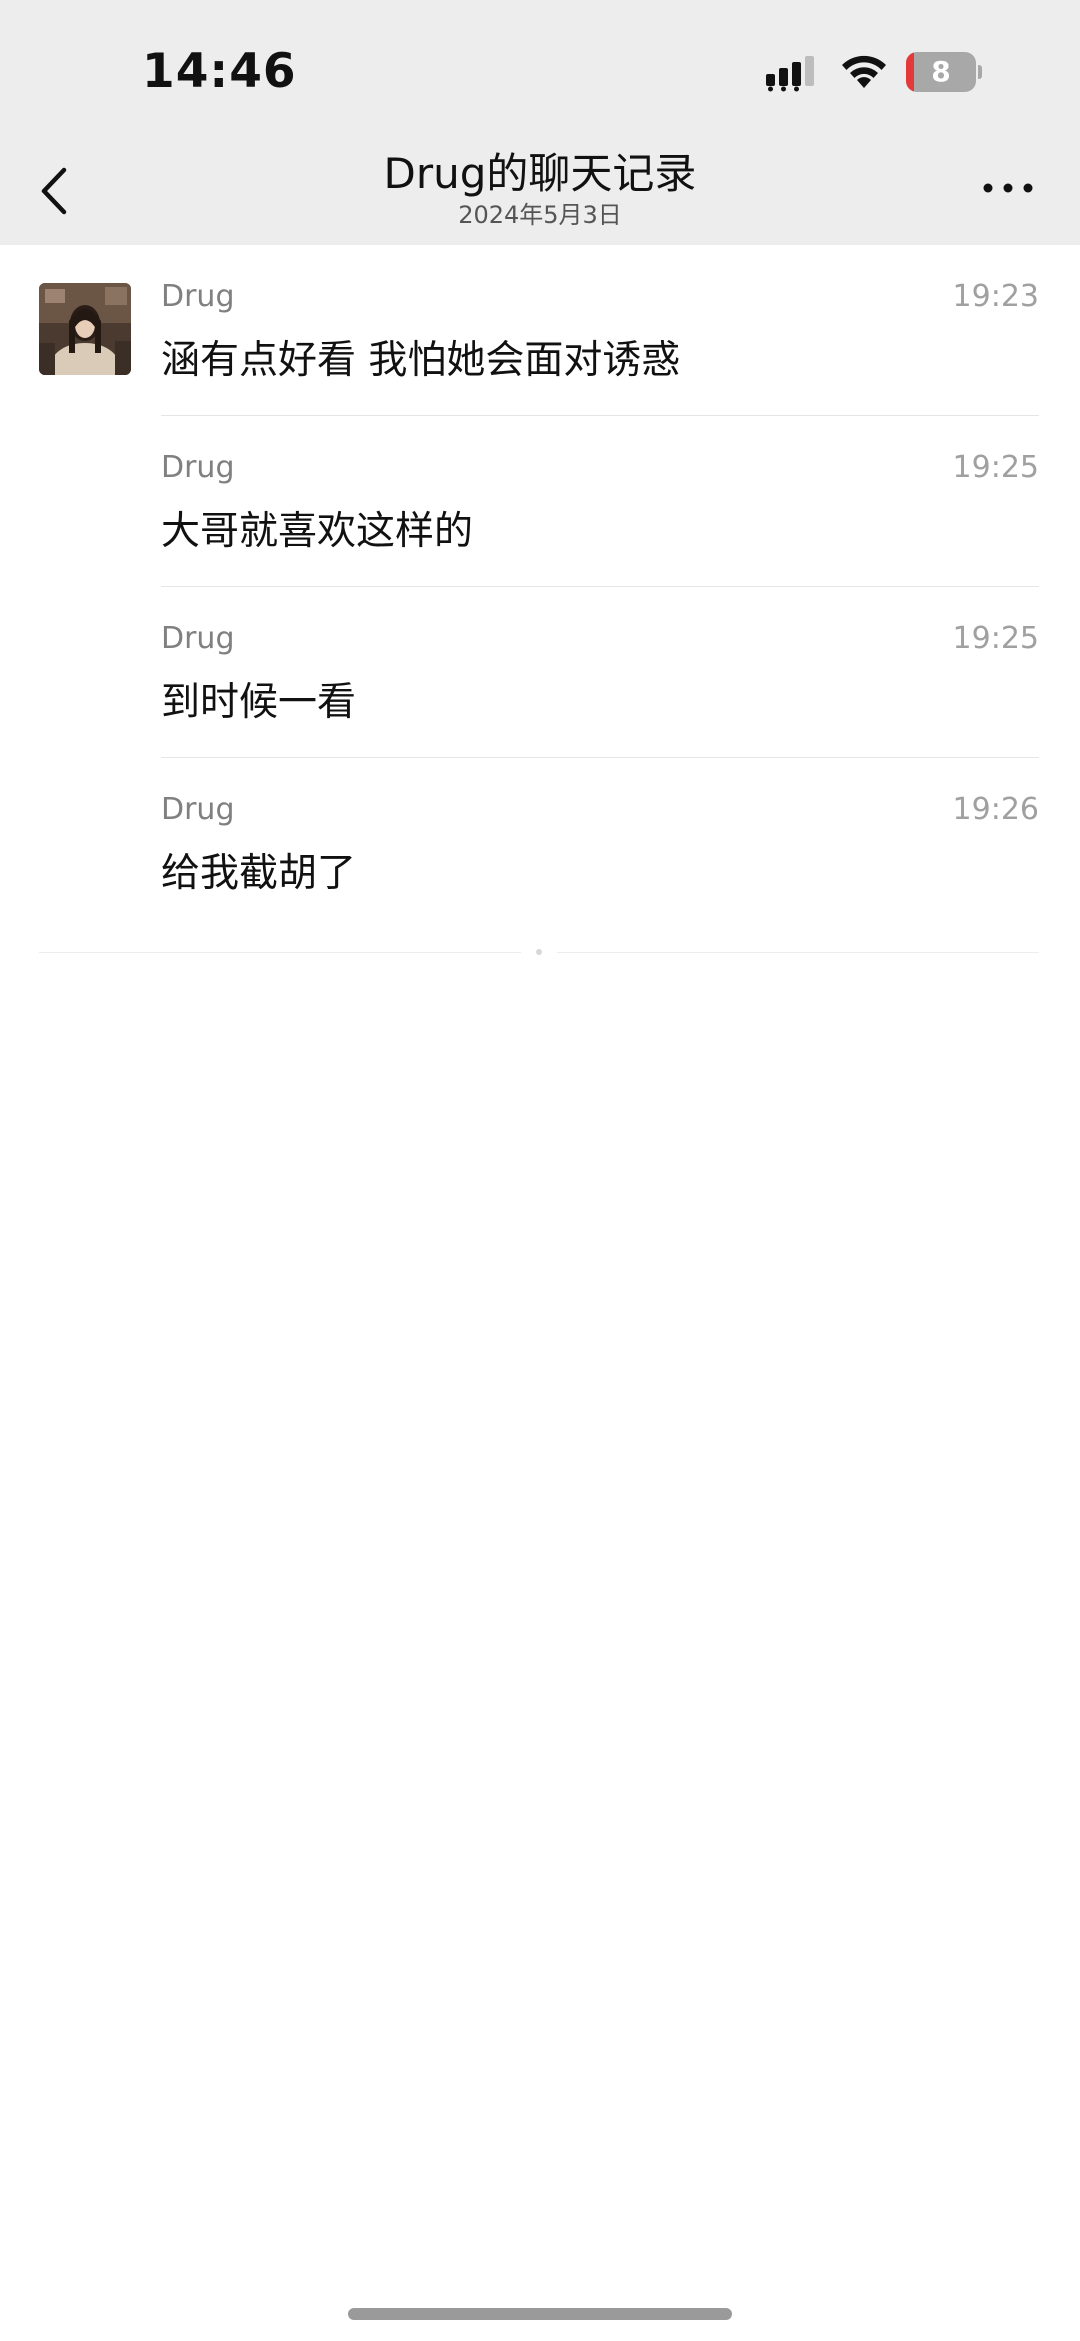 This screenshot has height=2341, width=1080. What do you see at coordinates (540, 672) in the screenshot?
I see `message-item: Drug 19:25 到时候一看` at bounding box center [540, 672].